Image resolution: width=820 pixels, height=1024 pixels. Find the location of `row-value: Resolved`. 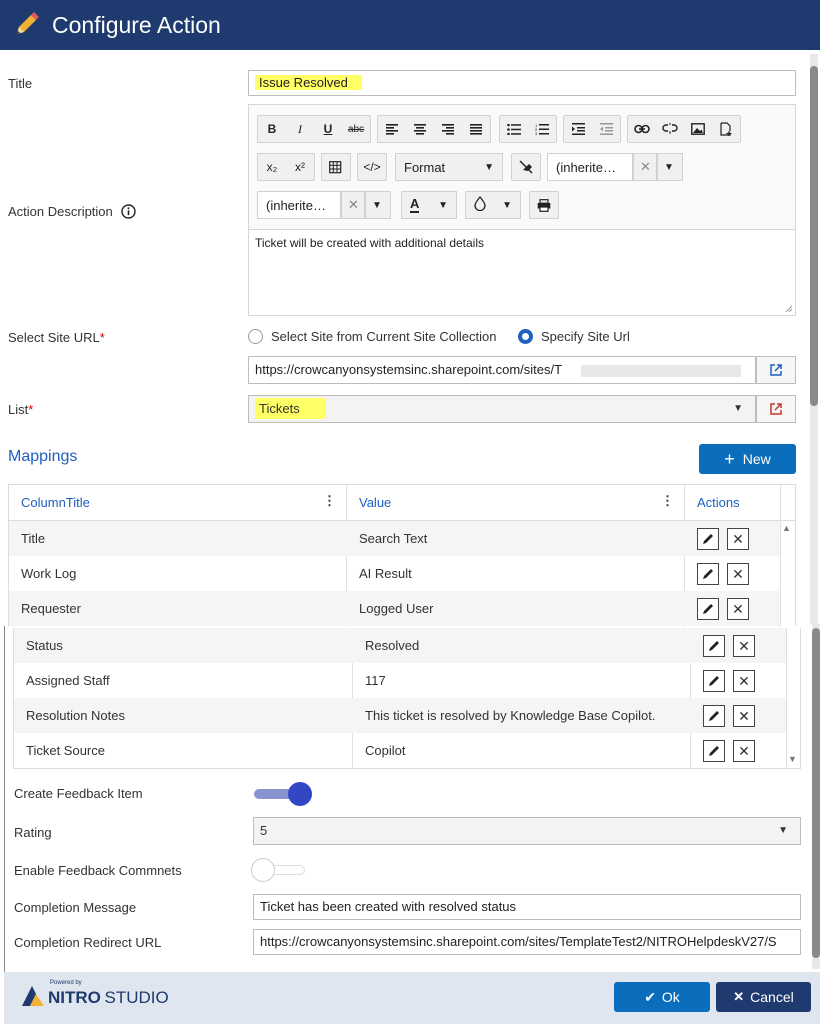

row-value: Resolved is located at coordinates (392, 645).